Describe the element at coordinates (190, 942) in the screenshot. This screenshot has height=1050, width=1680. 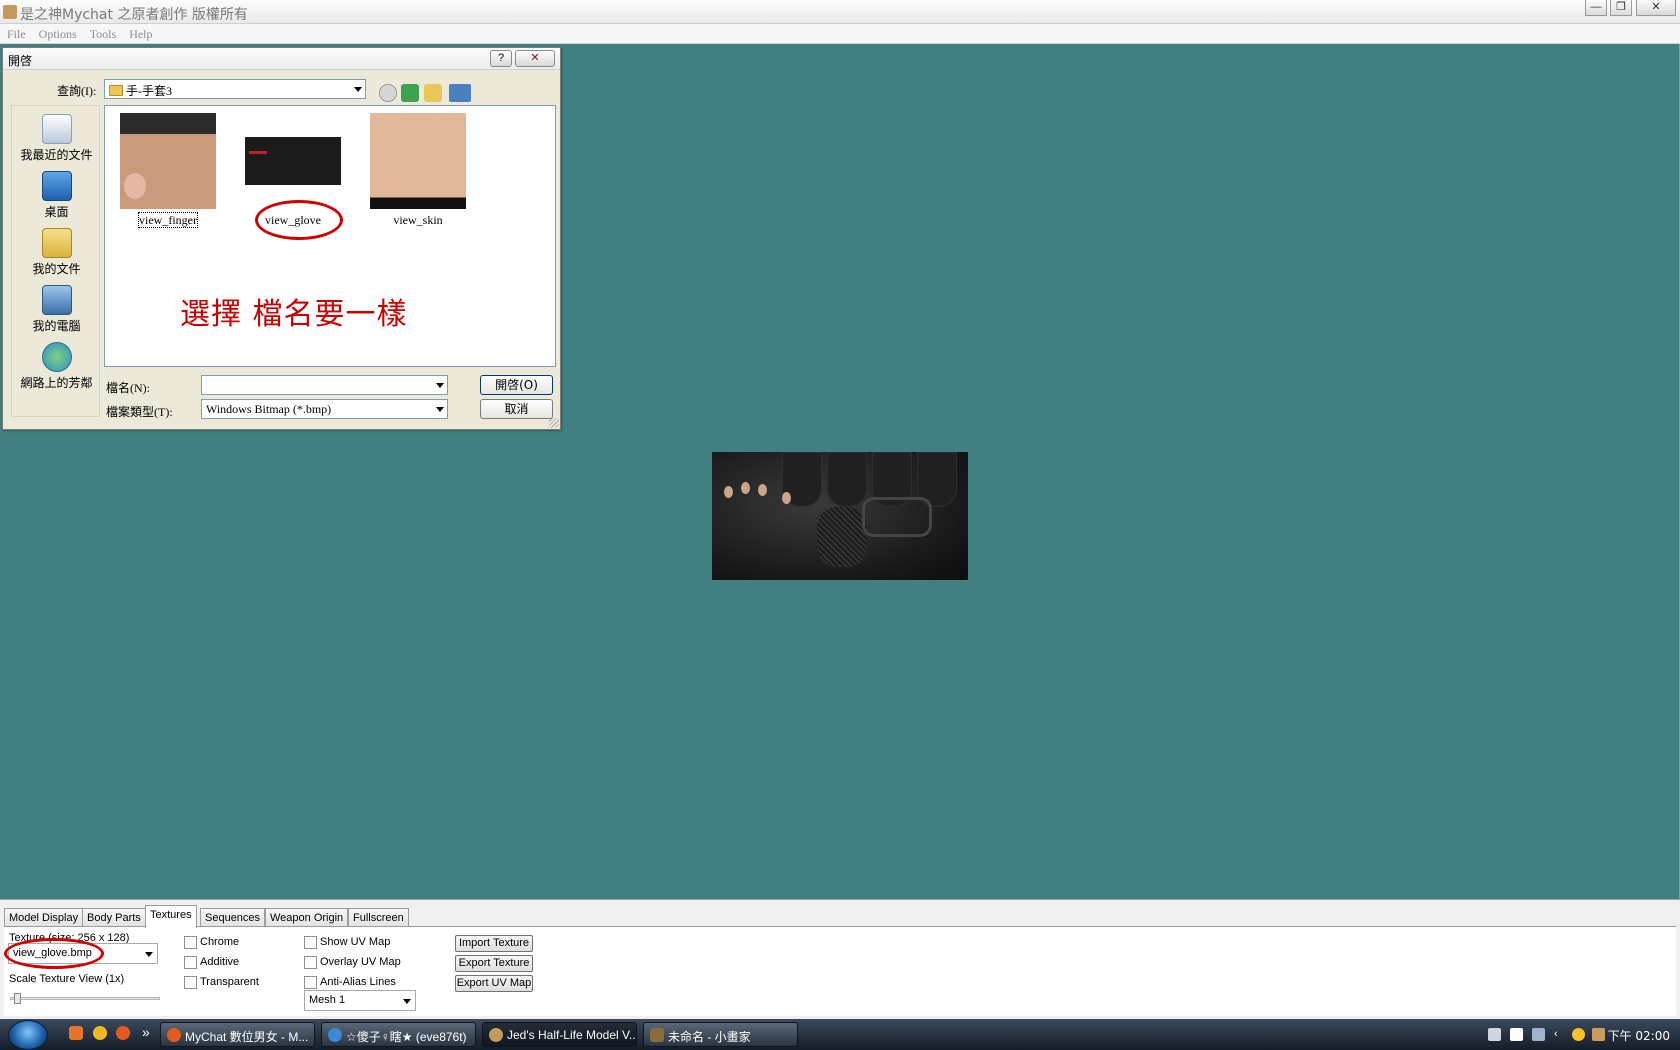
I see `chrome-checkbox` at that location.